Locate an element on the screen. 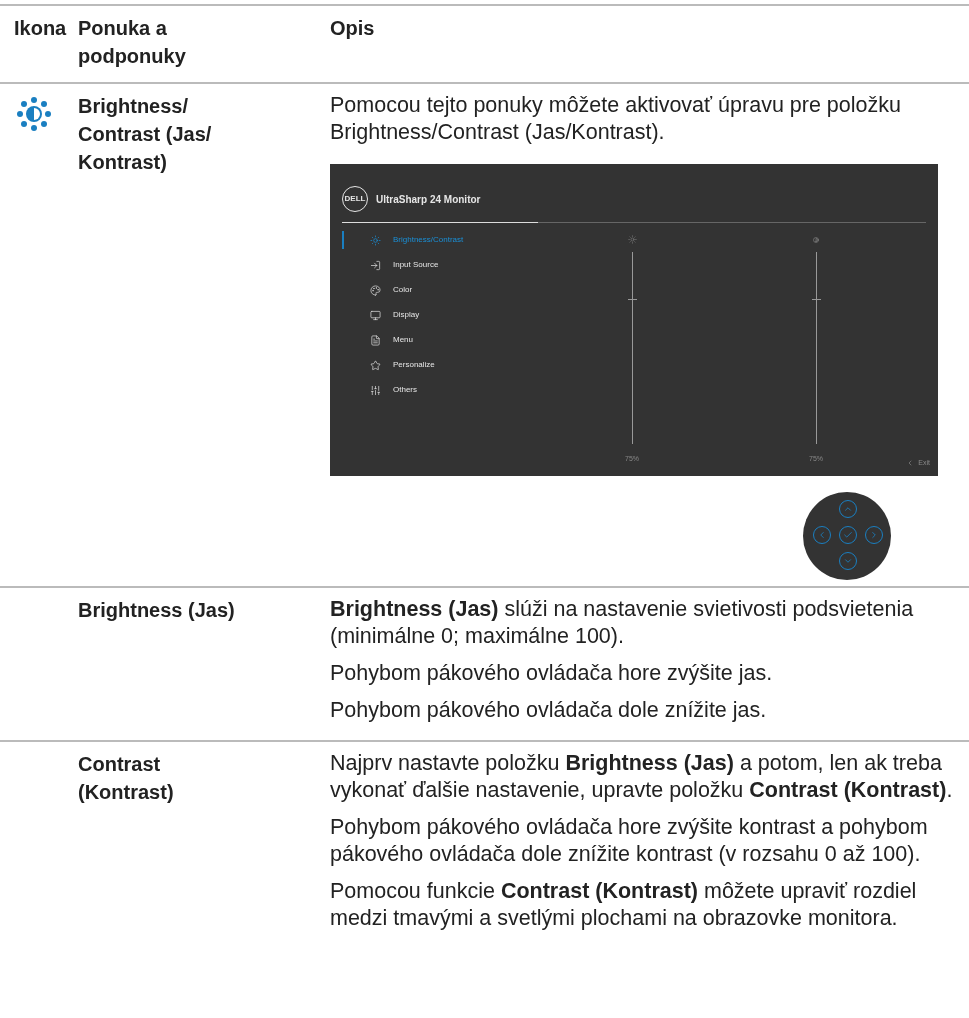 Image resolution: width=969 pixels, height=1018 pixels. palette-icon is located at coordinates (375, 290).